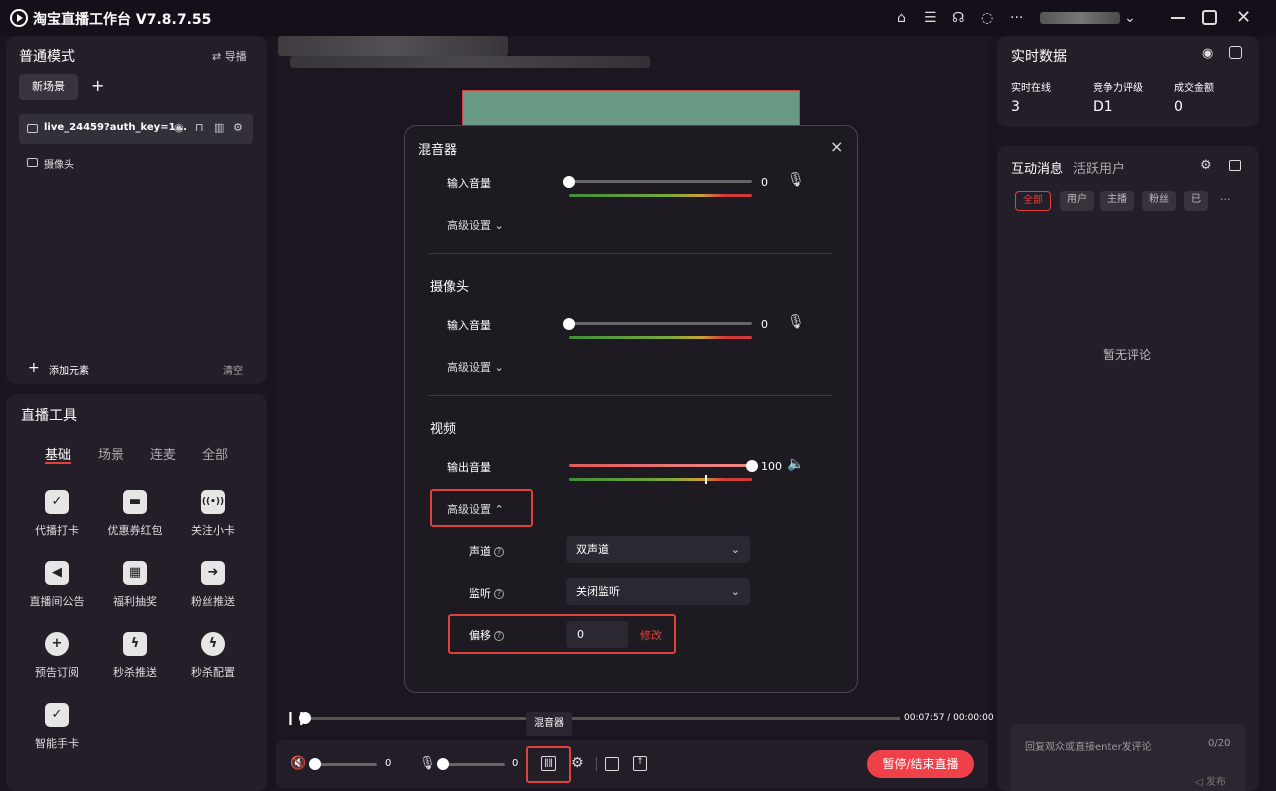  Describe the element at coordinates (233, 369) in the screenshot. I see `clear-button: 清空` at that location.